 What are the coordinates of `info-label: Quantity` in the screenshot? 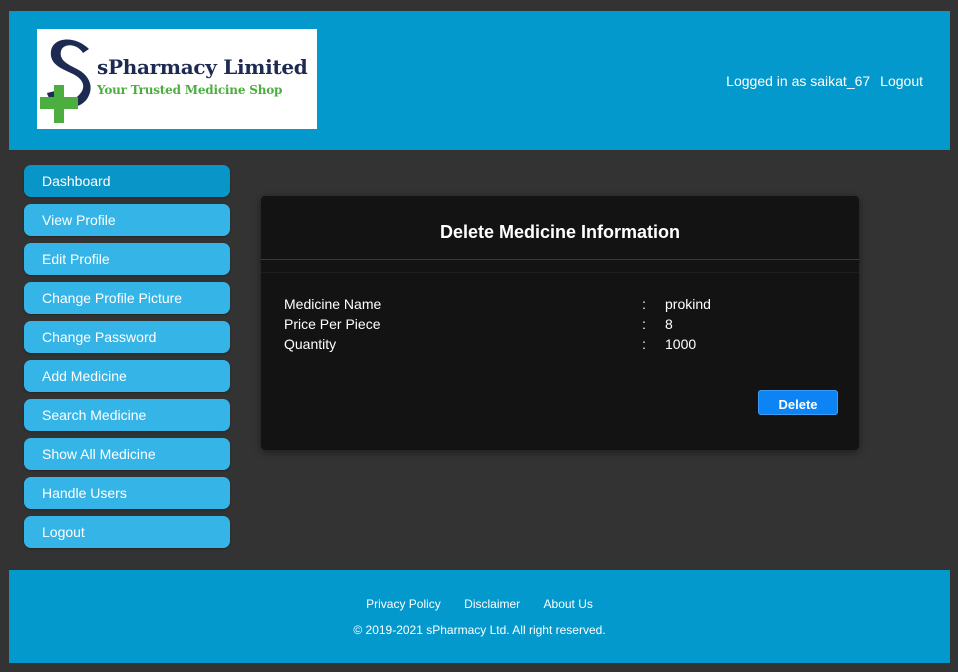 It's located at (310, 344).